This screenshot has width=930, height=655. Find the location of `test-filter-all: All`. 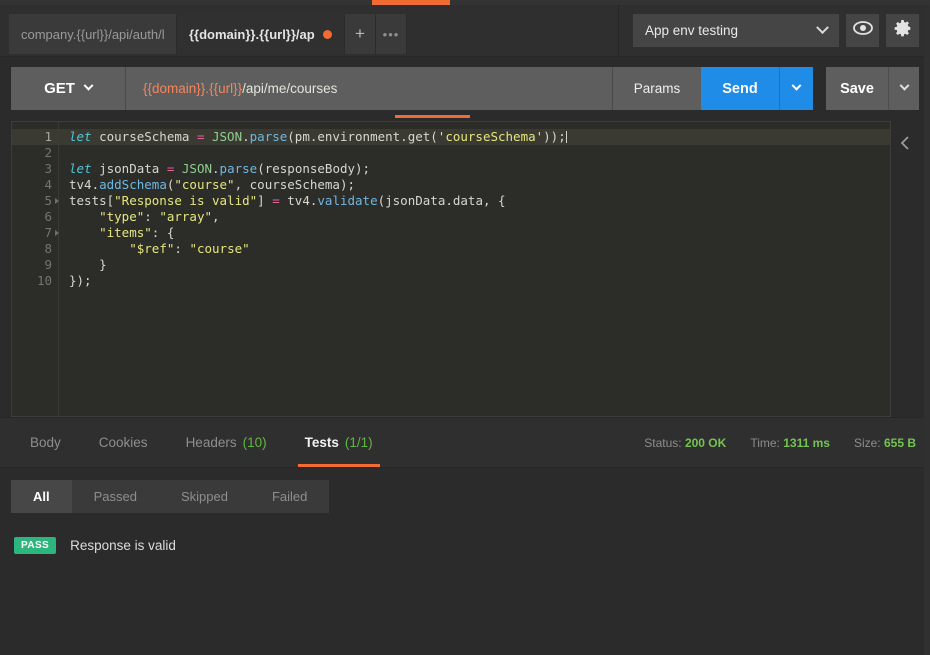

test-filter-all: All is located at coordinates (41, 496).